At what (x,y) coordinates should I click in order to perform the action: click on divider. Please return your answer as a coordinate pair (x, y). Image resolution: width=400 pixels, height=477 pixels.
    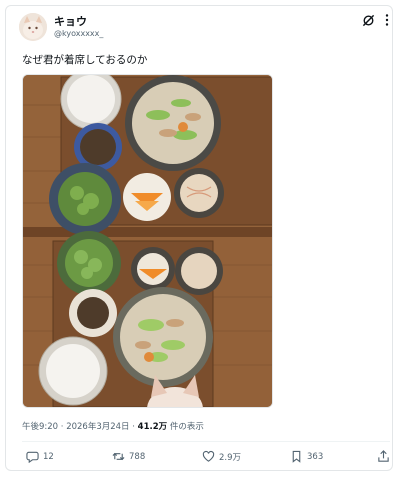
    Looking at the image, I should click on (206, 441).